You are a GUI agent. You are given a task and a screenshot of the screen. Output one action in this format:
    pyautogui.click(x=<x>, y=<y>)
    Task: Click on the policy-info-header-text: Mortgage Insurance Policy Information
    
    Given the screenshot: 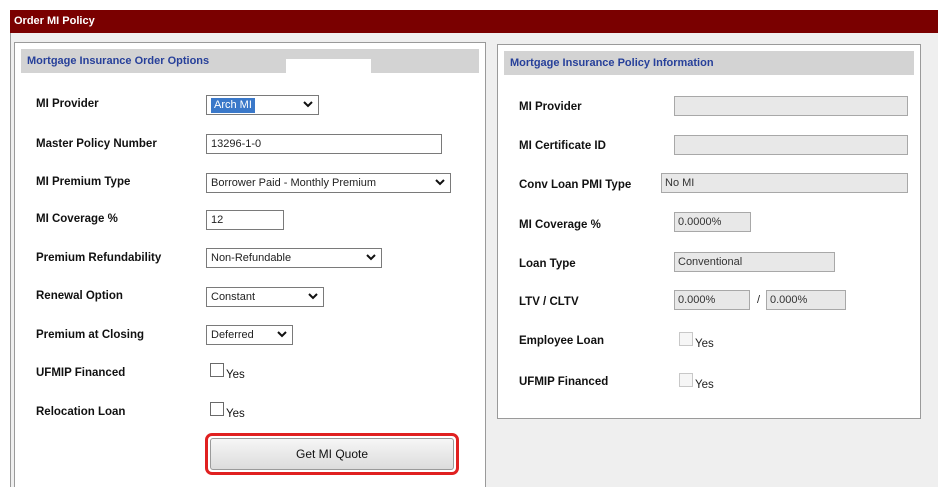 What is the action you would take?
    pyautogui.click(x=612, y=63)
    